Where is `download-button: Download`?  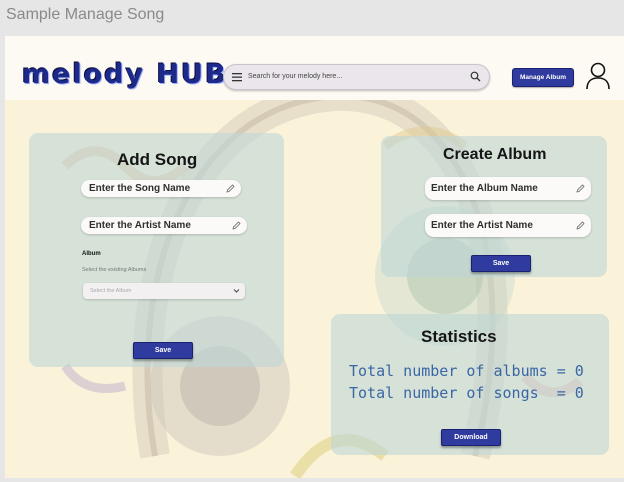
download-button: Download is located at coordinates (471, 437).